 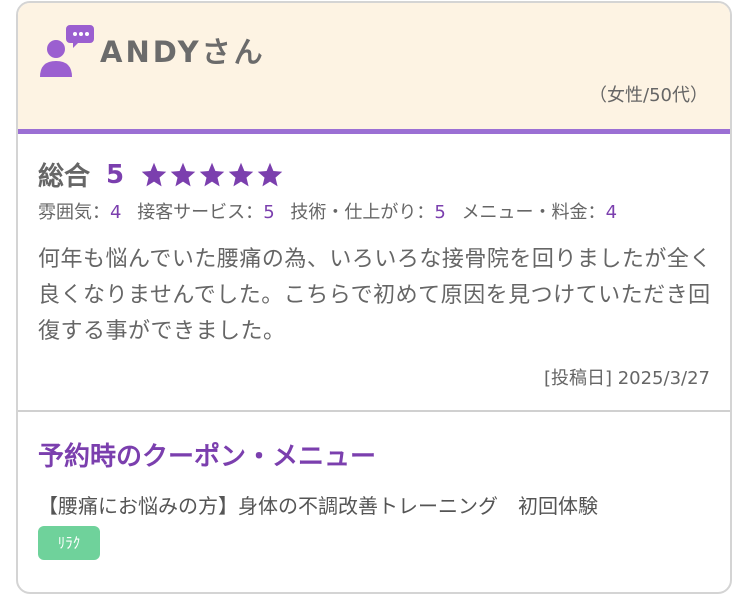 What do you see at coordinates (207, 457) in the screenshot?
I see `coupon-title: 予約時のクーポン・メニュー` at bounding box center [207, 457].